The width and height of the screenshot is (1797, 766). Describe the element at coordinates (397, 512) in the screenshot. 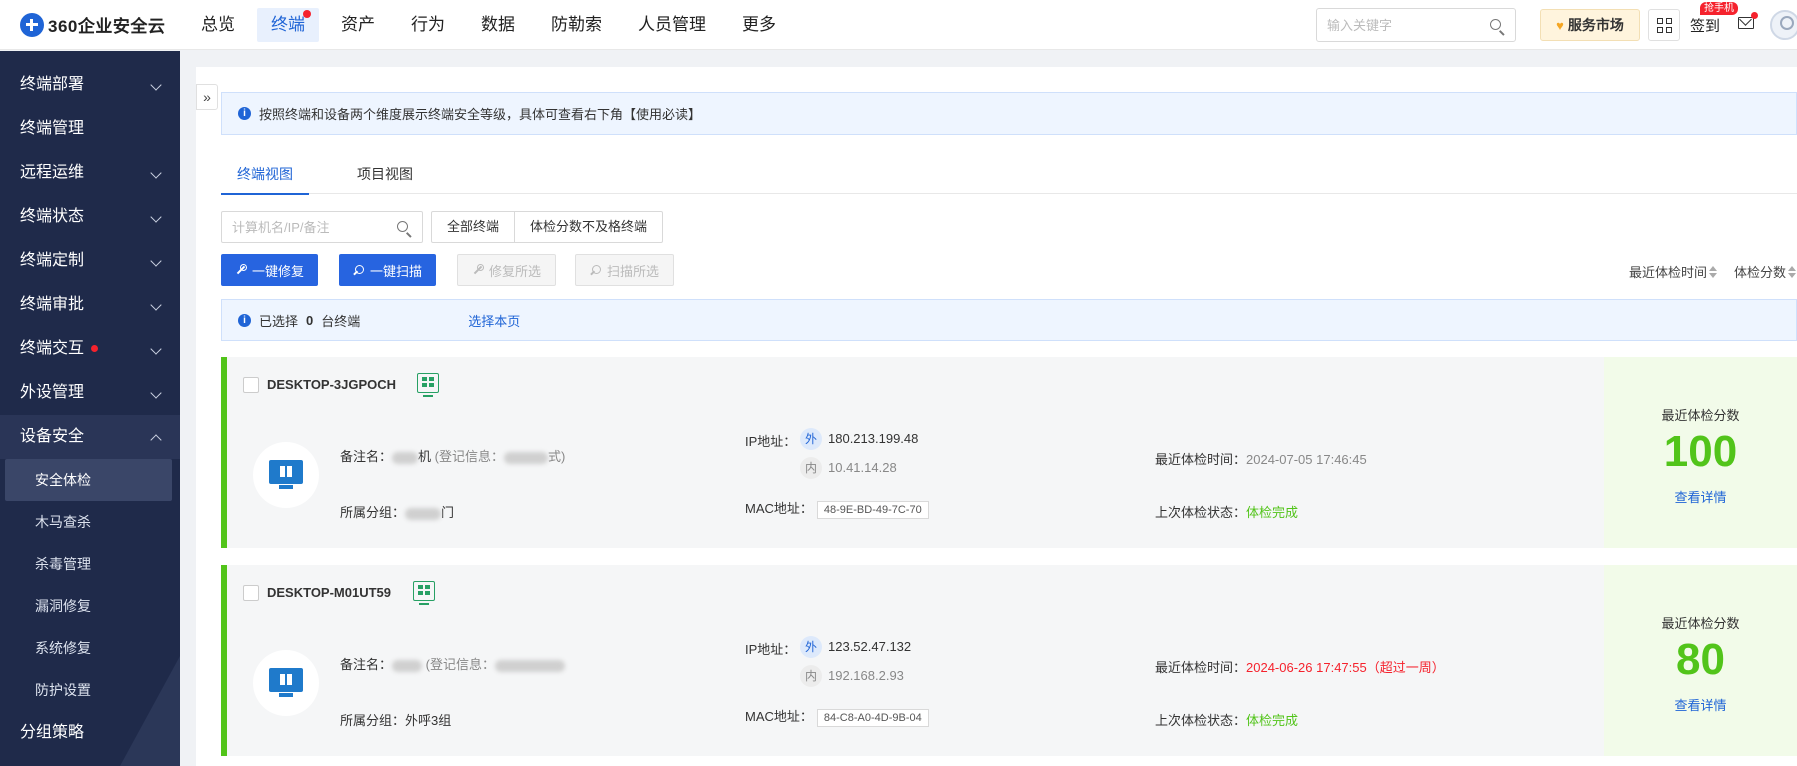

I see `group-row: 所属分组：门` at that location.